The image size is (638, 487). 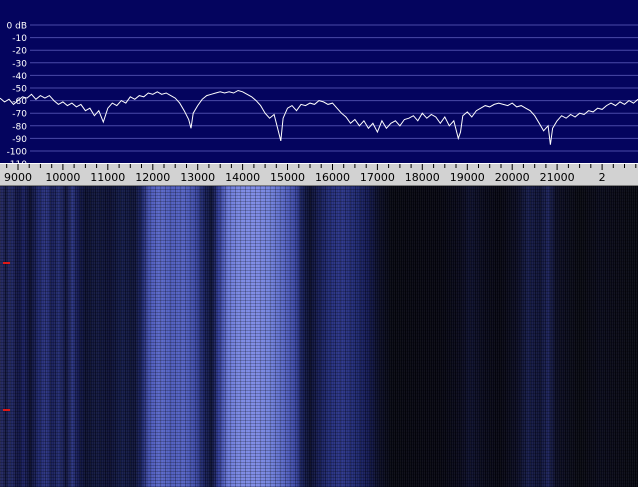 I want to click on frequency-label: 12000, so click(x=152, y=177).